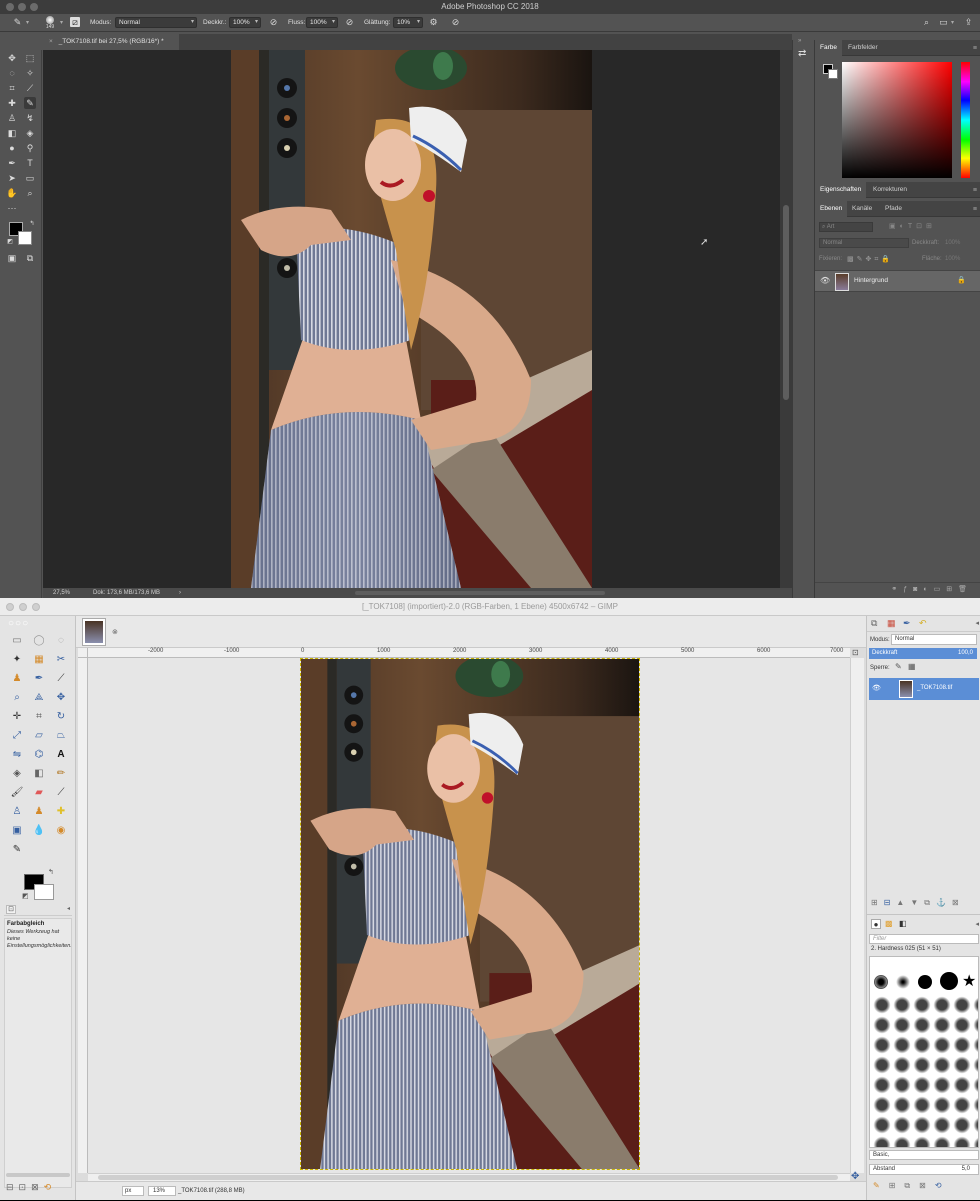 This screenshot has height=1201, width=980. What do you see at coordinates (10, 7) in the screenshot?
I see `close-window-button` at bounding box center [10, 7].